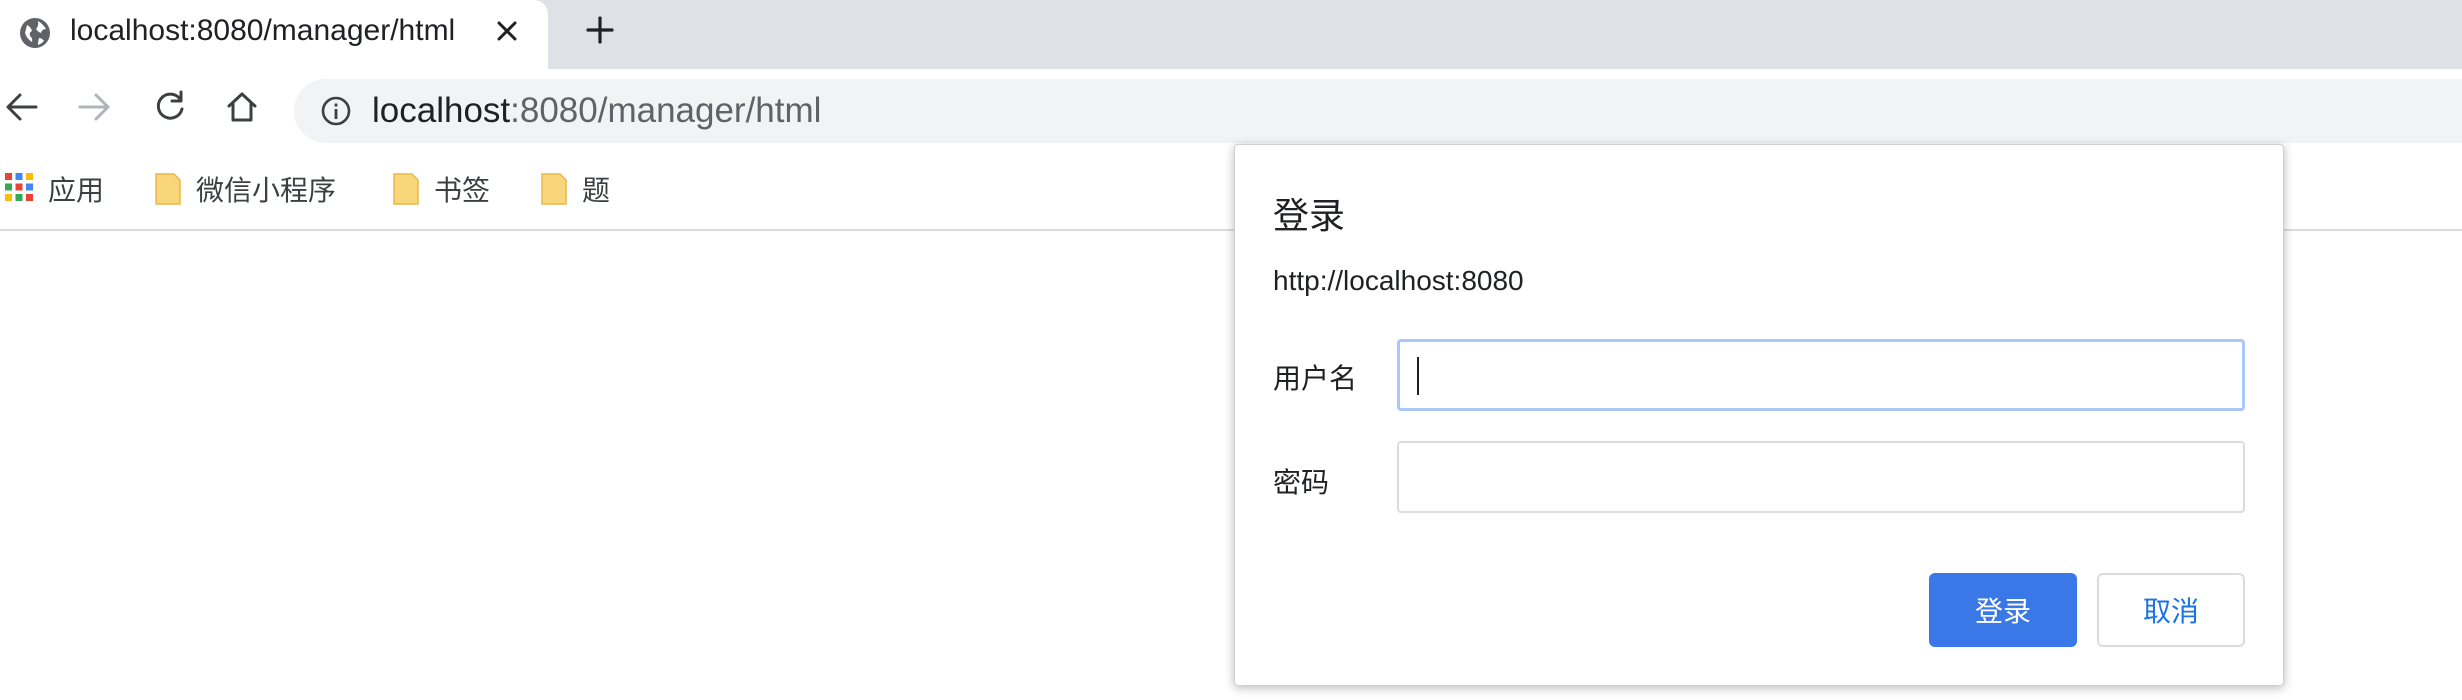  Describe the element at coordinates (2003, 610) in the screenshot. I see `login-button: 登录` at that location.